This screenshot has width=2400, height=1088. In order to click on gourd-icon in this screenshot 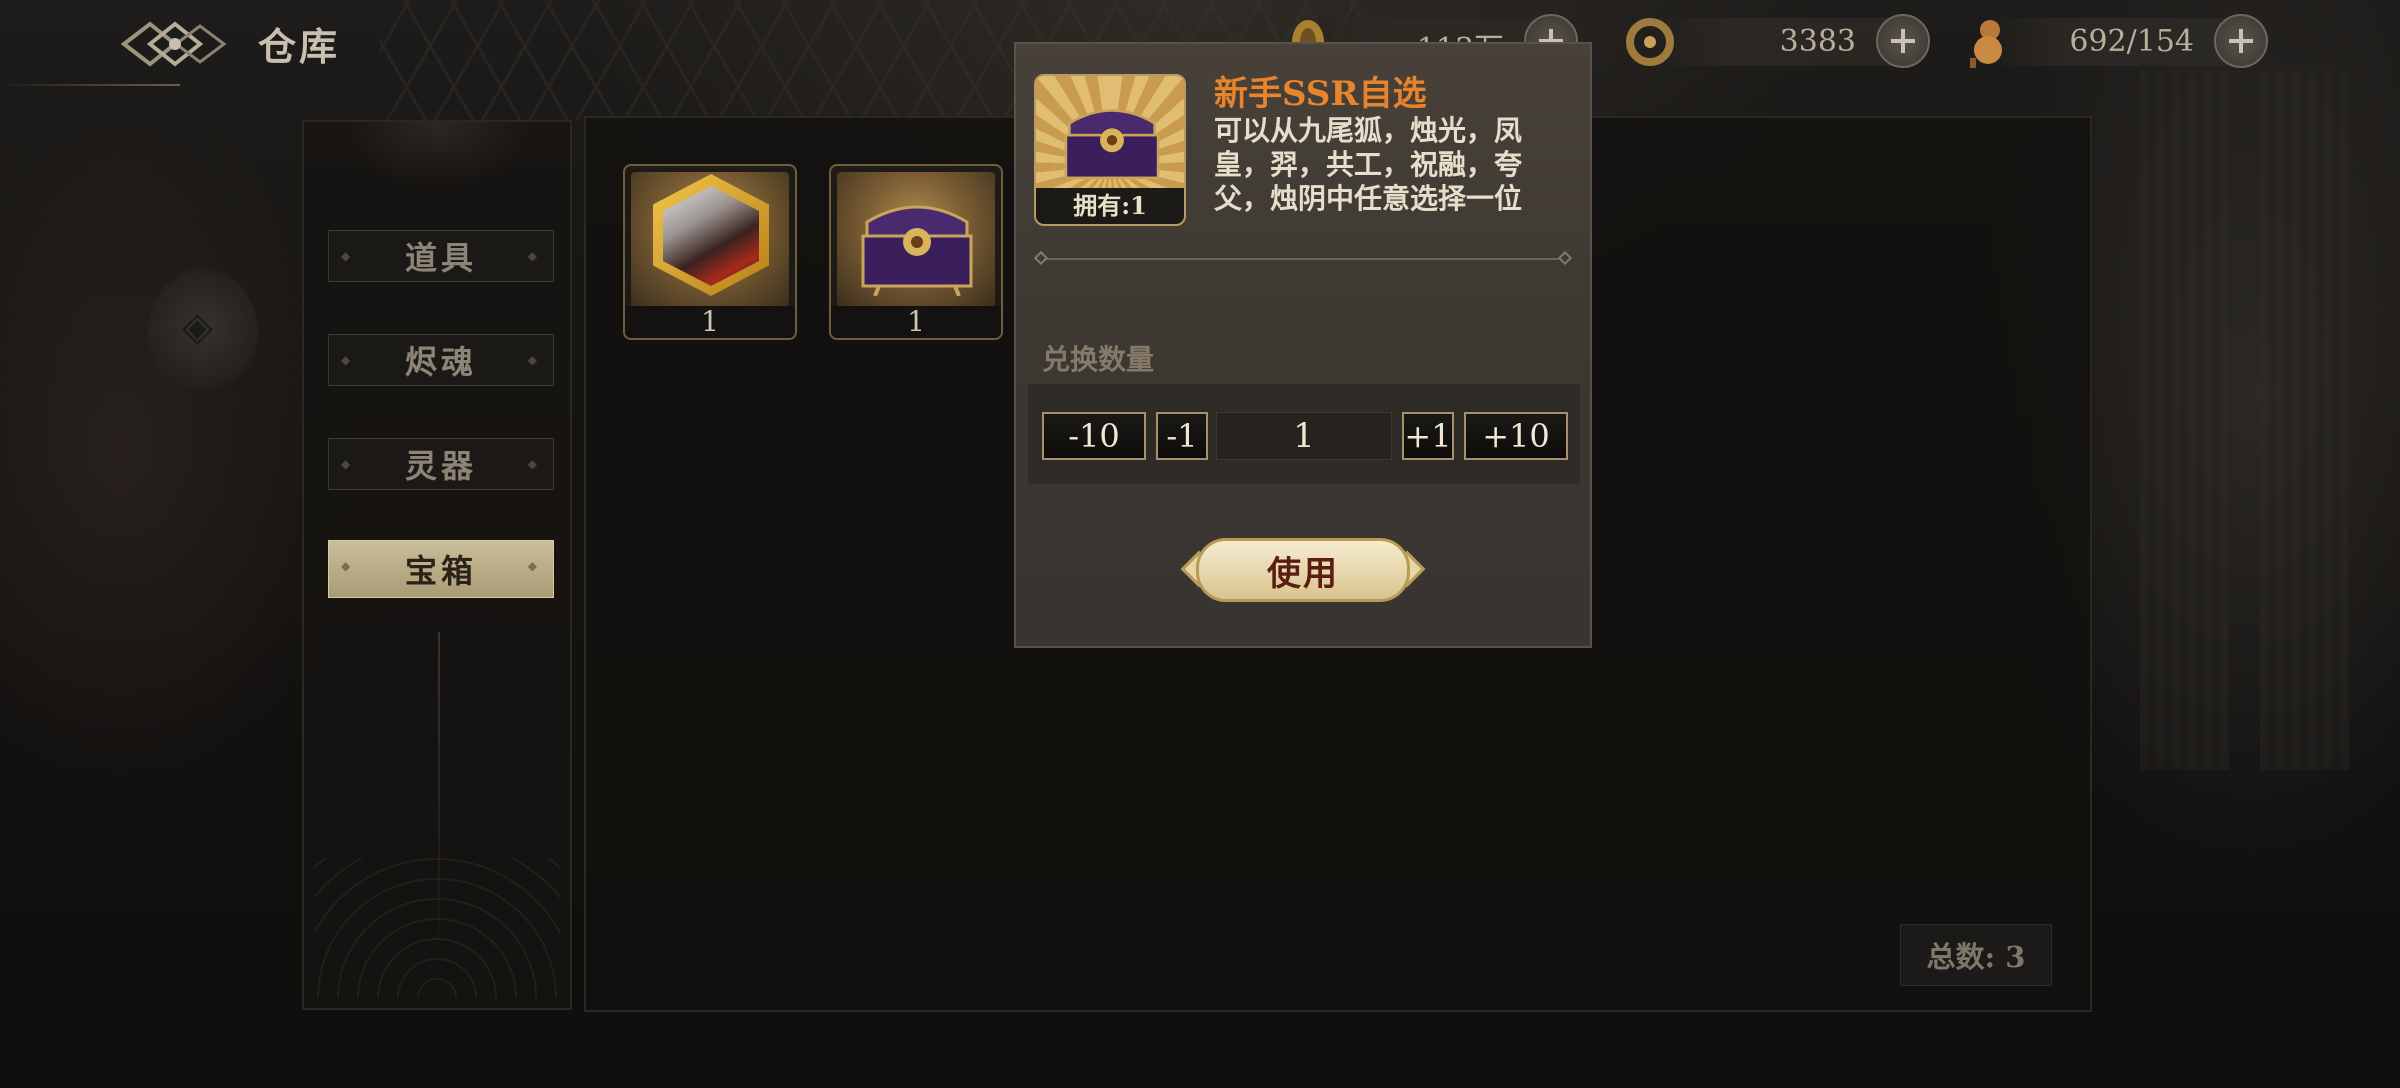, I will do `click(1986, 44)`.